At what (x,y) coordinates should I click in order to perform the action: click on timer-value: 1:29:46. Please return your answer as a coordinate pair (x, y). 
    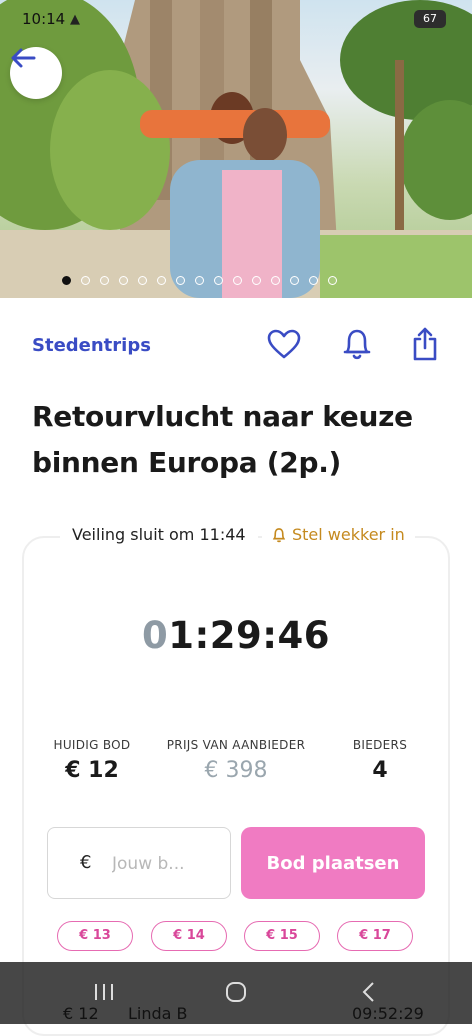
    Looking at the image, I should click on (249, 635).